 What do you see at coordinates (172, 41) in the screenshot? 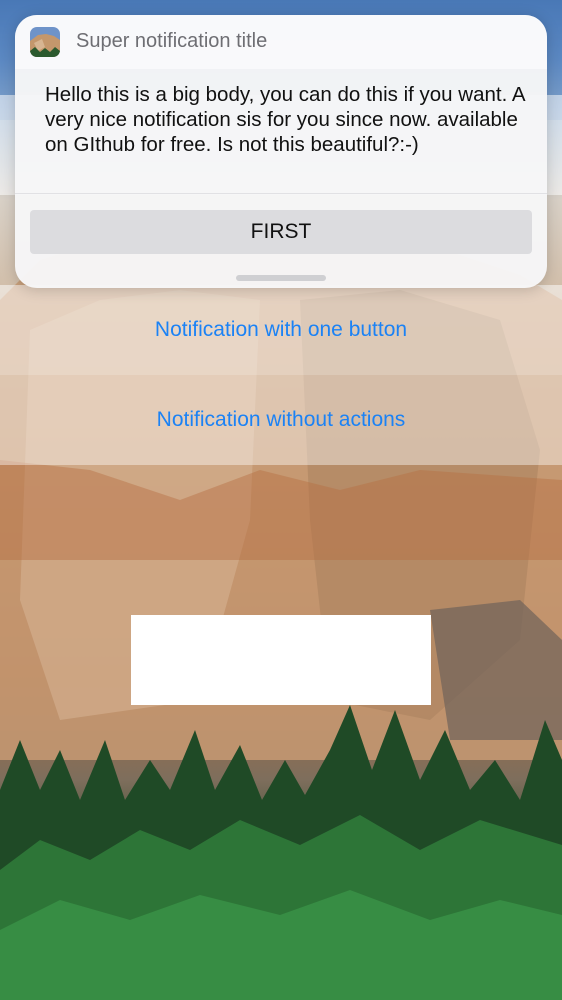
I see `notification-title: Super notification title` at bounding box center [172, 41].